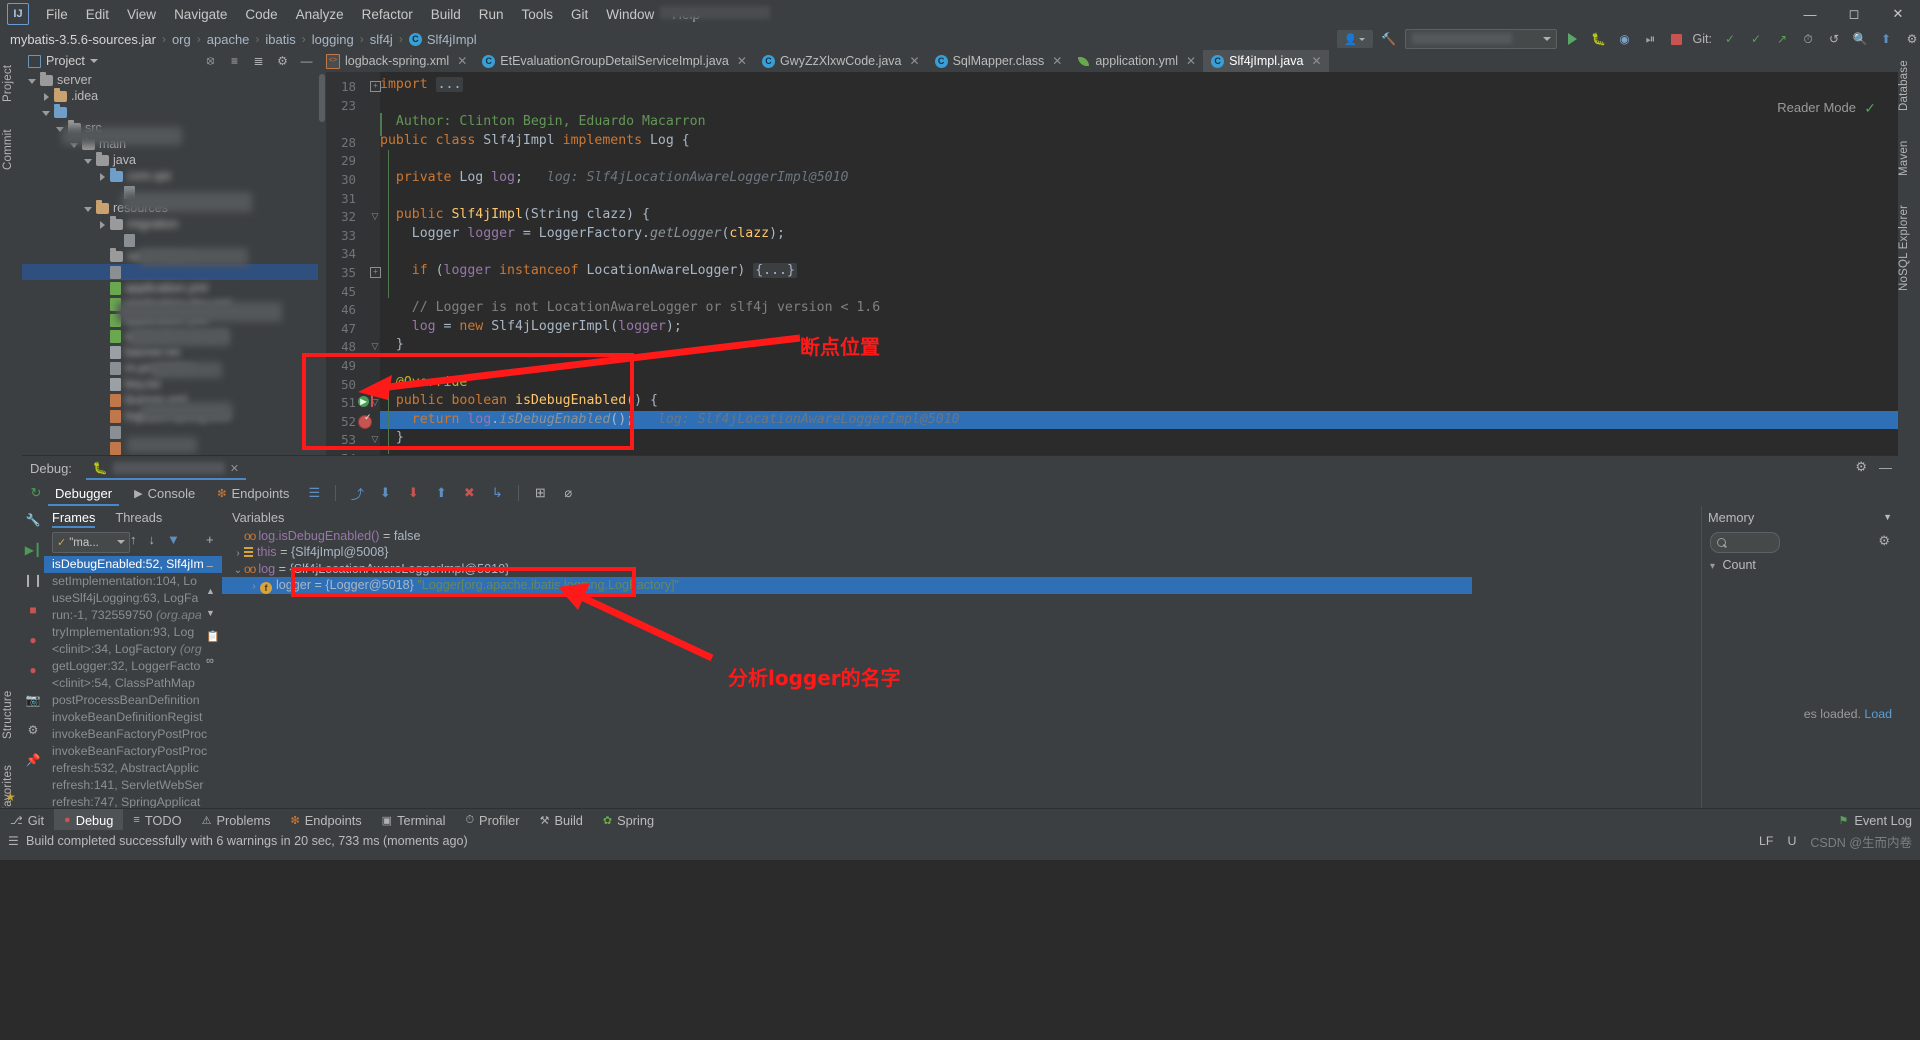 Image resolution: width=1920 pixels, height=1040 pixels. Describe the element at coordinates (213, 539) in the screenshot. I see `add-watch-icon: +` at that location.